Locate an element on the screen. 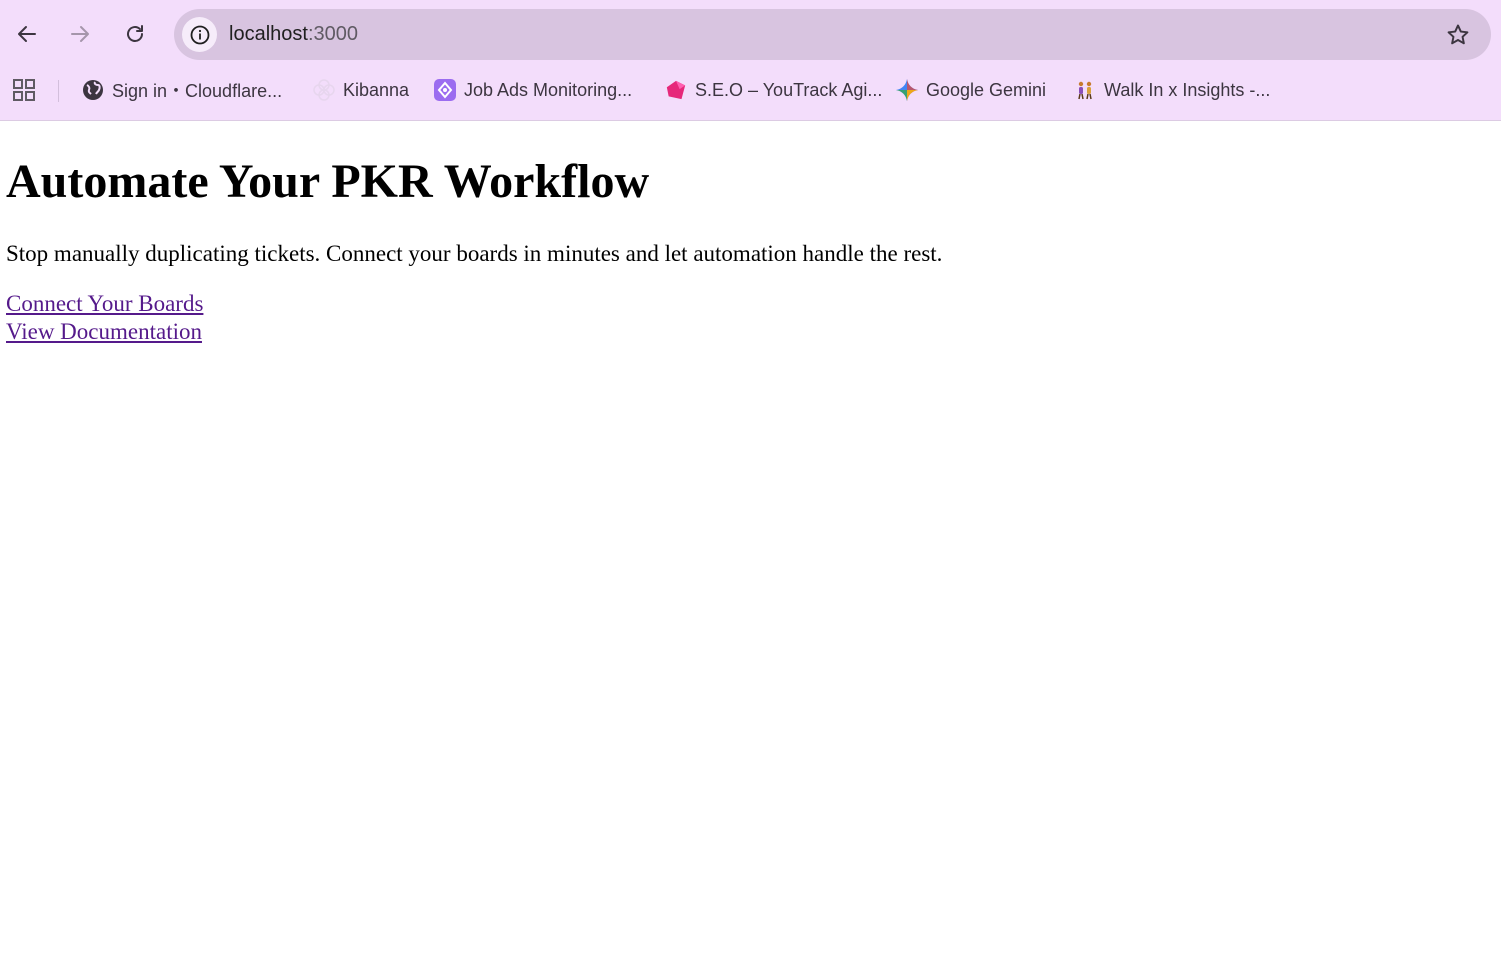 This screenshot has width=1501, height=956. bookmark-label: Kibanna is located at coordinates (376, 89).